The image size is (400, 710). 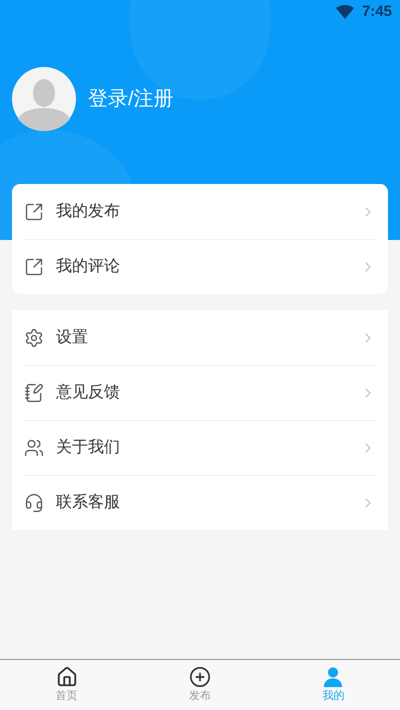 What do you see at coordinates (88, 392) in the screenshot?
I see `menu-label: 意见反馈` at bounding box center [88, 392].